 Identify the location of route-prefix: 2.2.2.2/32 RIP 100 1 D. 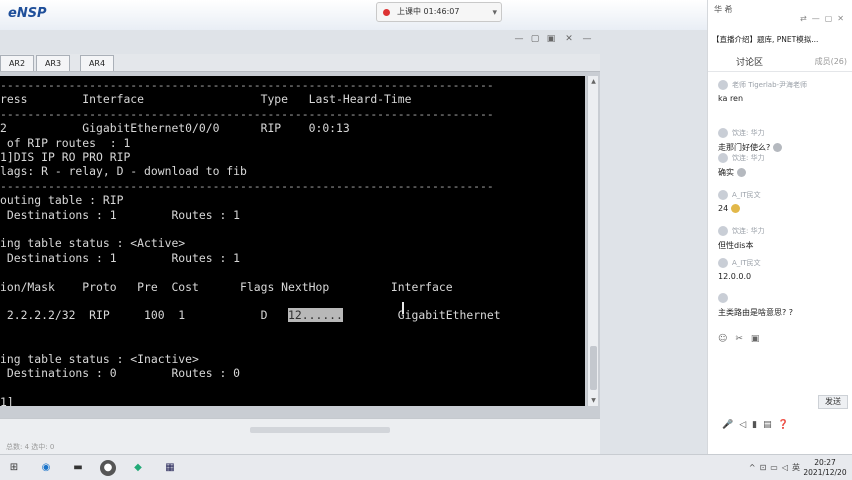
(144, 315).